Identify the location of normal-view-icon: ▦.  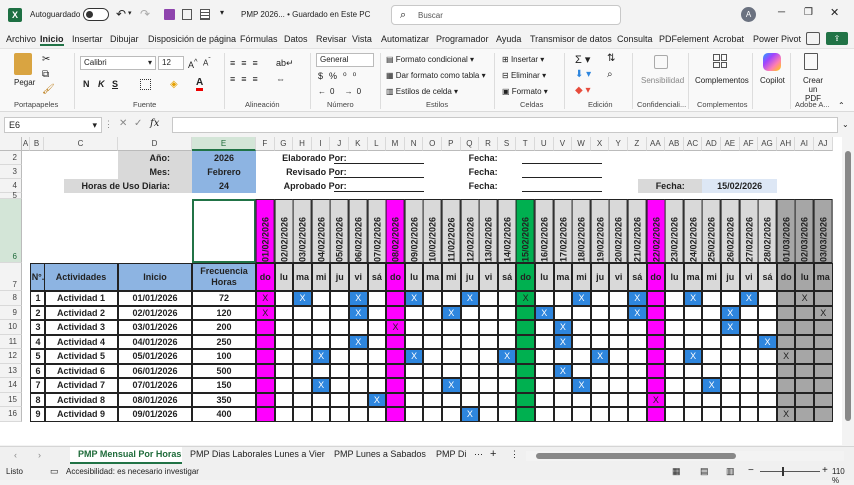
(676, 471).